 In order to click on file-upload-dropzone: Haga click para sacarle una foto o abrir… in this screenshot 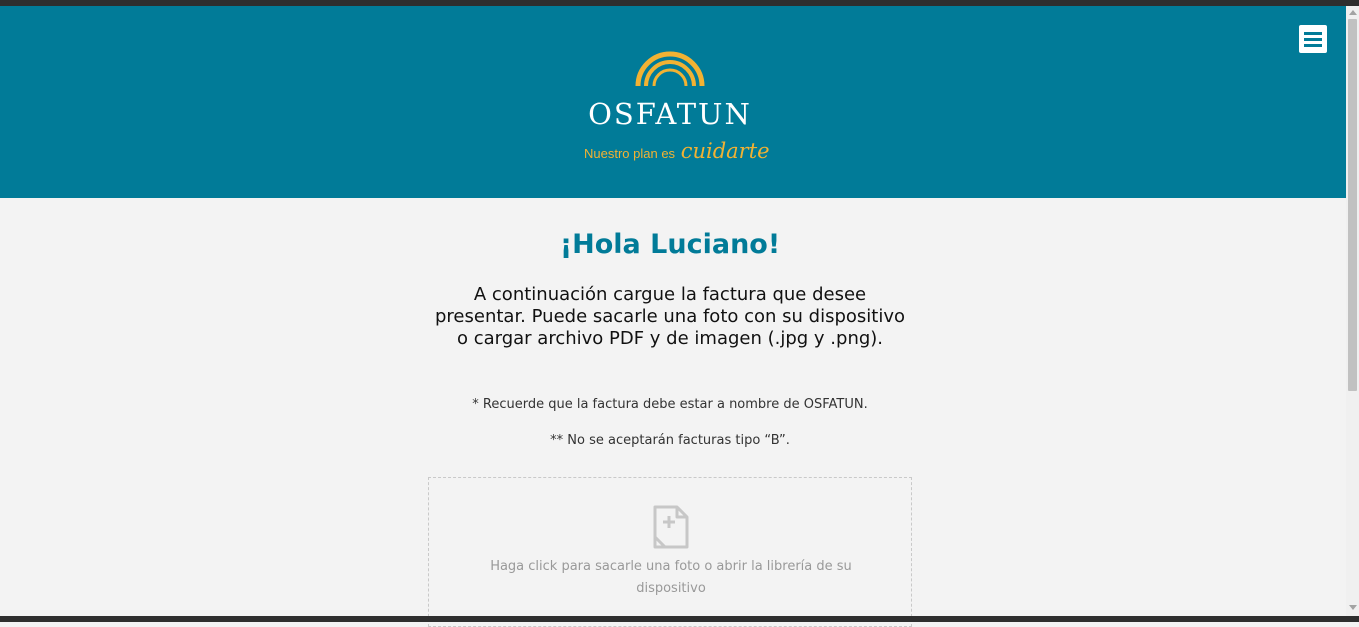, I will do `click(670, 552)`.